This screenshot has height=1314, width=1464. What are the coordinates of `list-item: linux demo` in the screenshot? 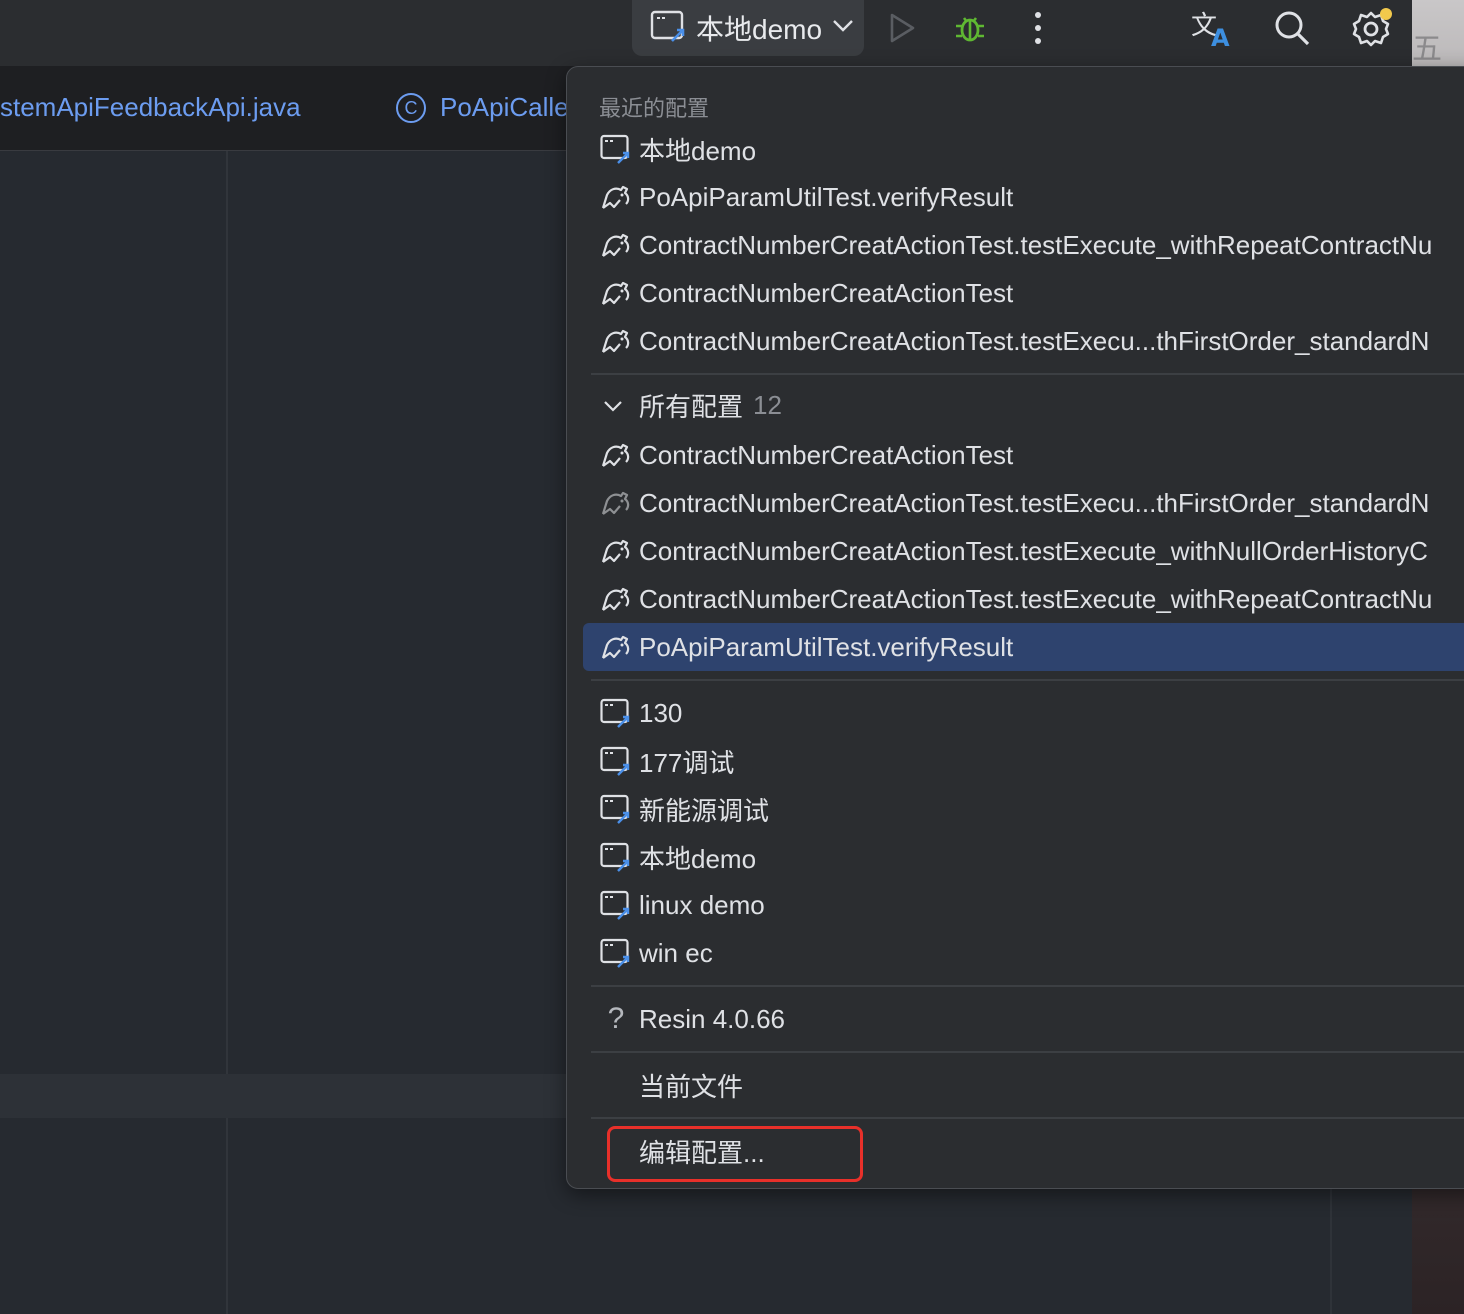 It's located at (1023, 905).